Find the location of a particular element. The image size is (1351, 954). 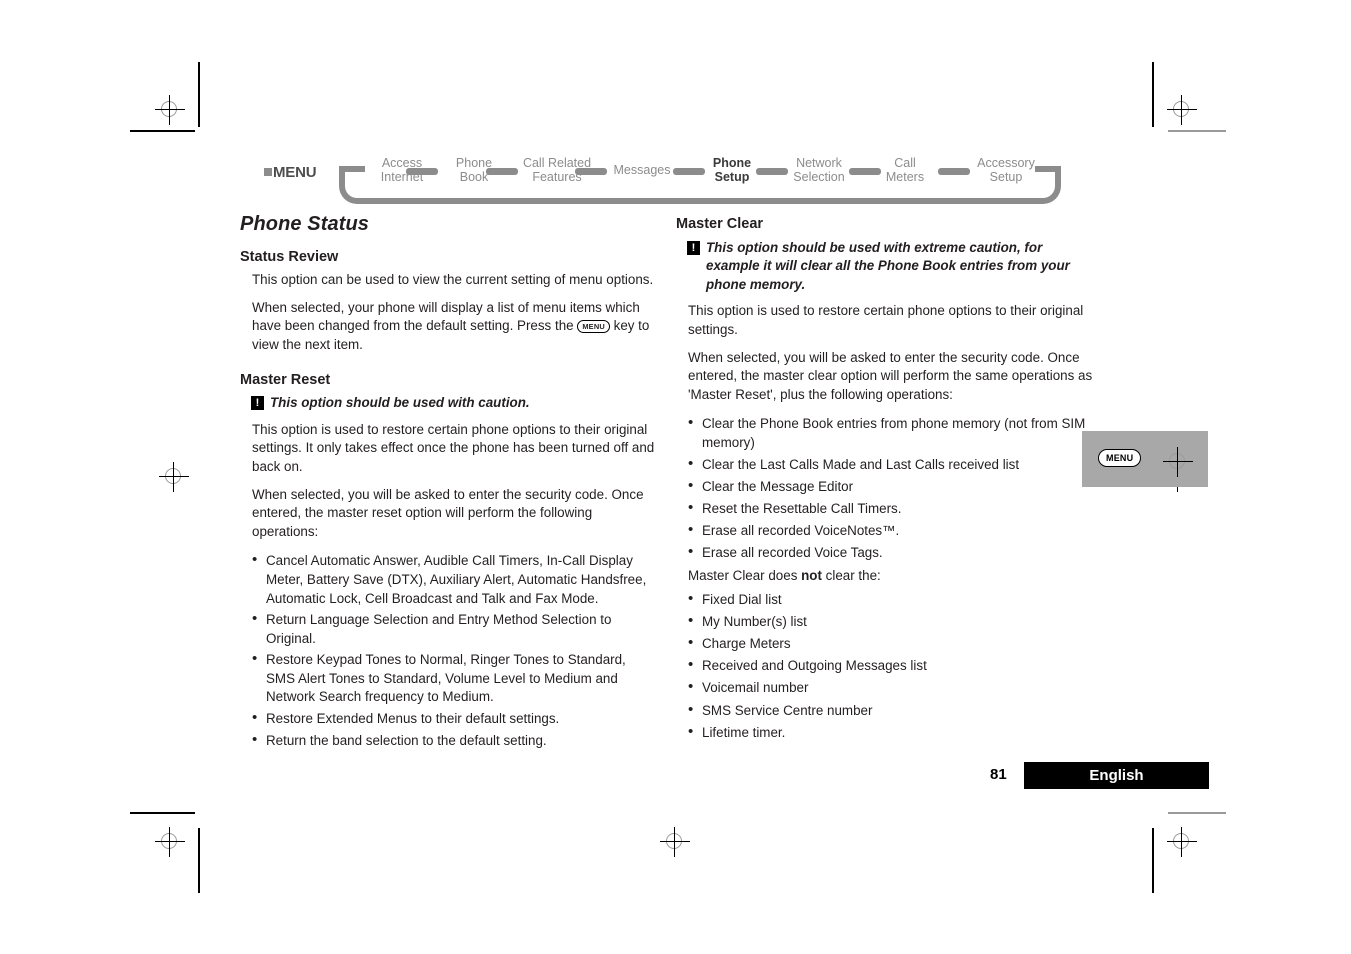

nav-item-access-internet: Access Internet is located at coordinates (402, 170).